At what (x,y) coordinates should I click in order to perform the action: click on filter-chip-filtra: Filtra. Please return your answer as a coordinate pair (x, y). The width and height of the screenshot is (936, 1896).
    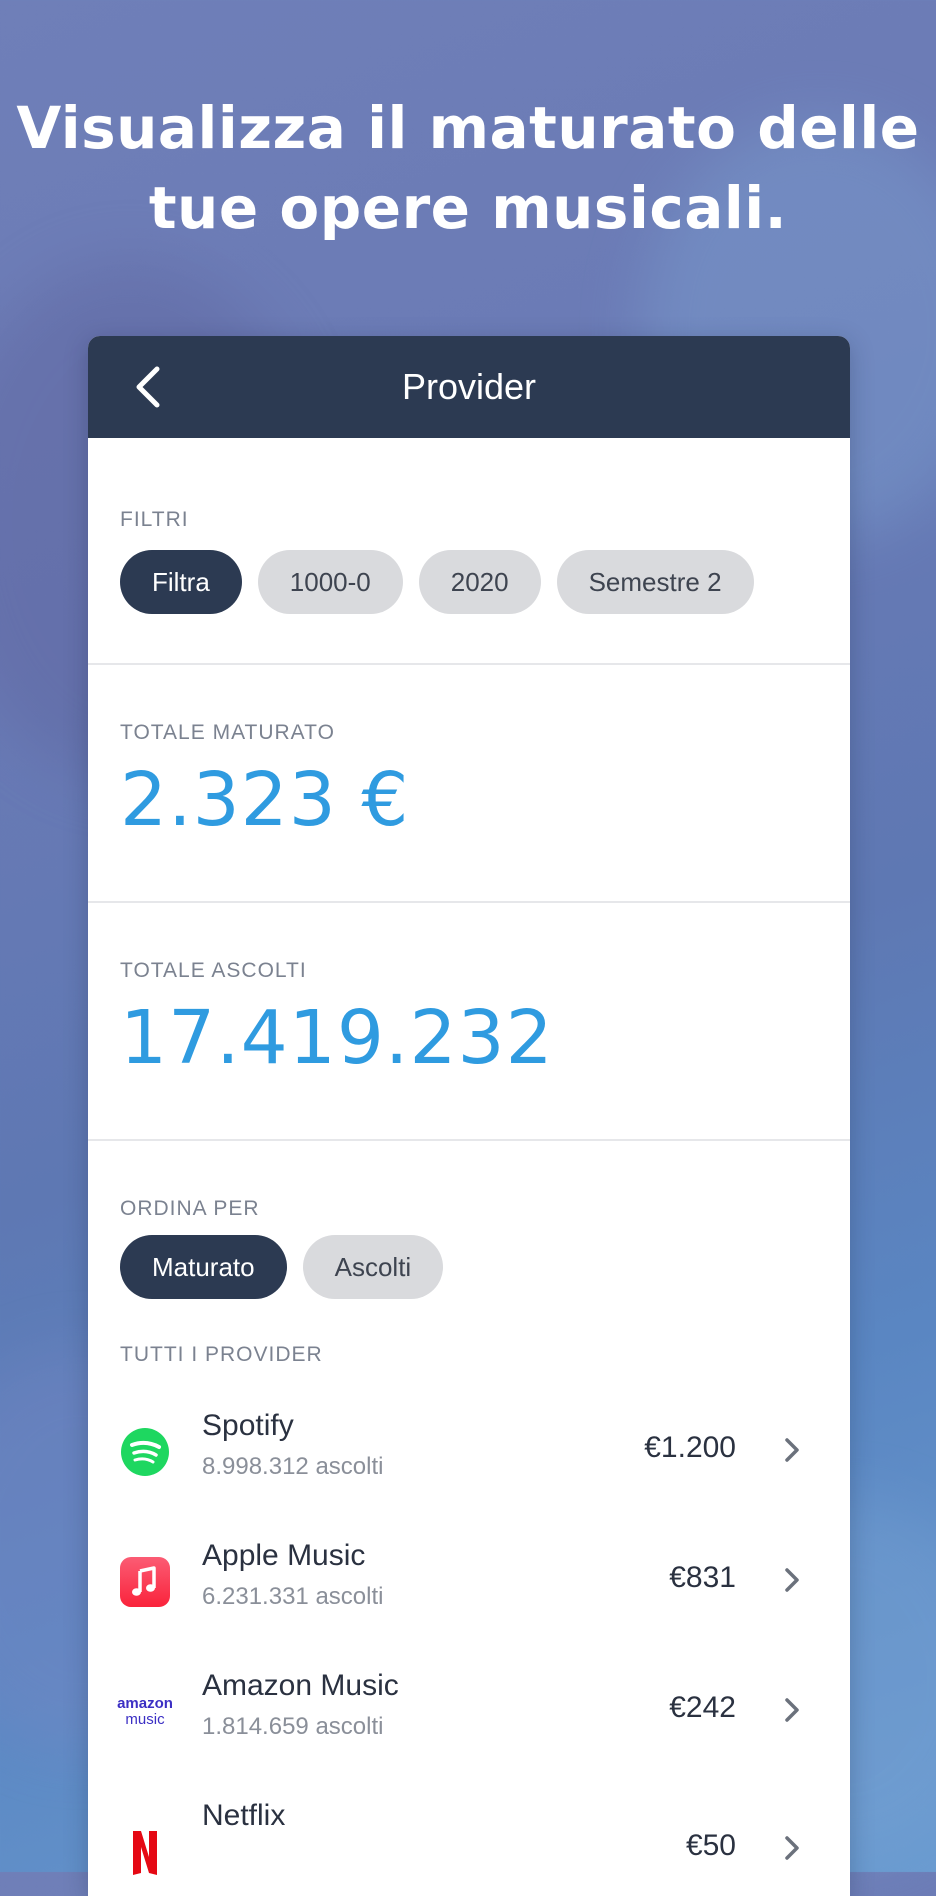
    Looking at the image, I should click on (181, 582).